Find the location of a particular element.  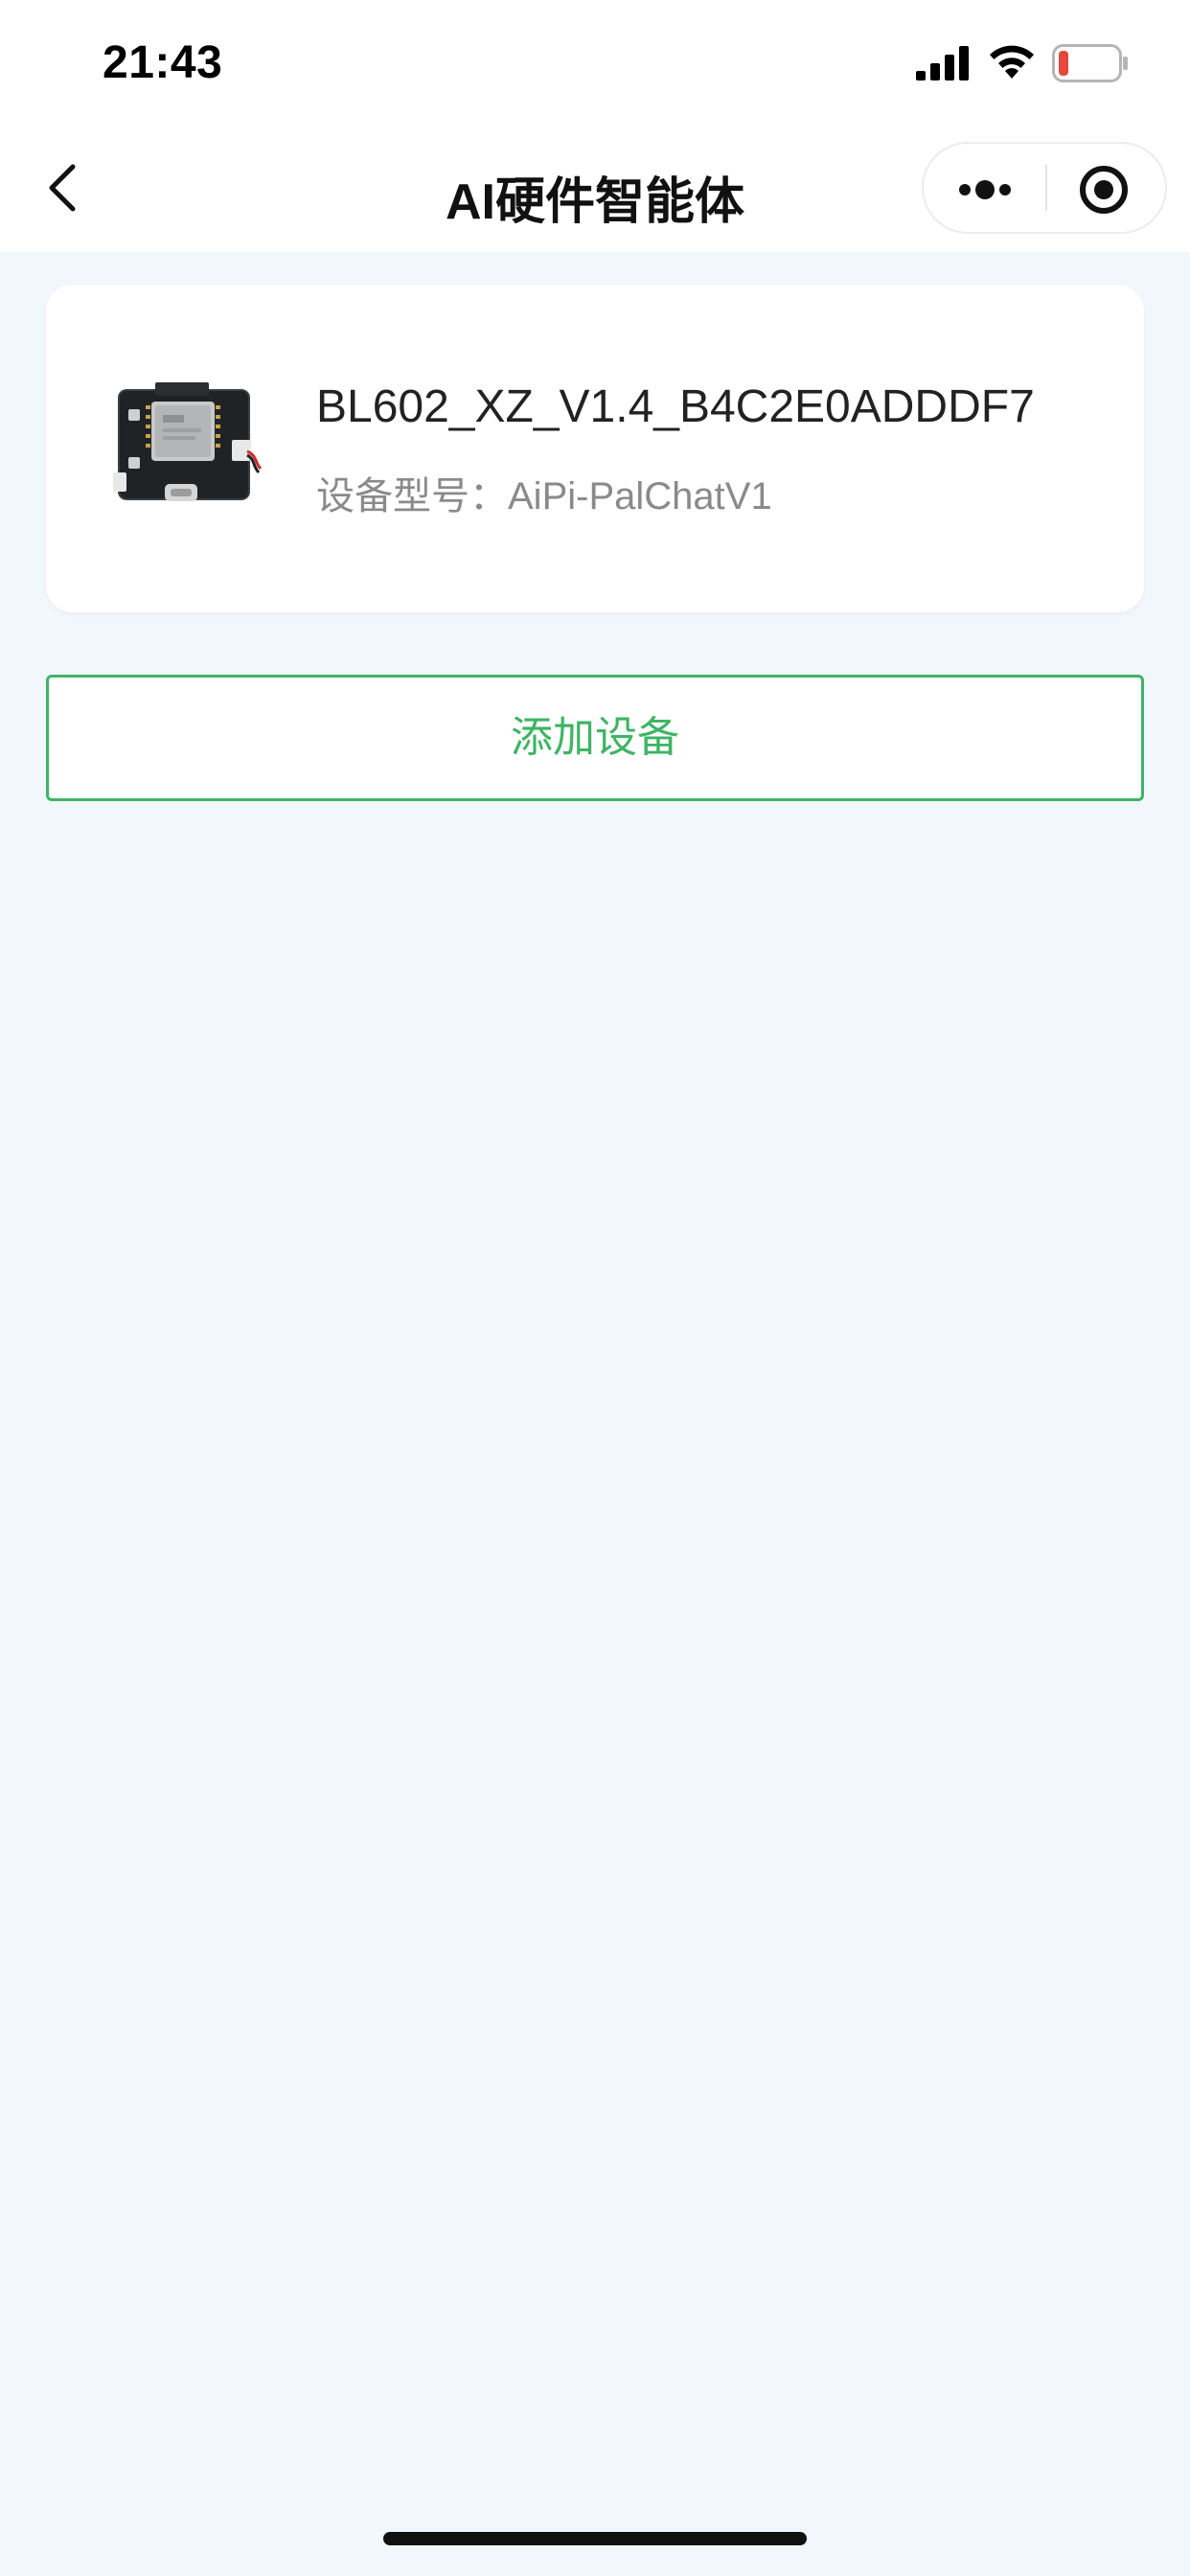

back-chevron-icon is located at coordinates (63, 187).